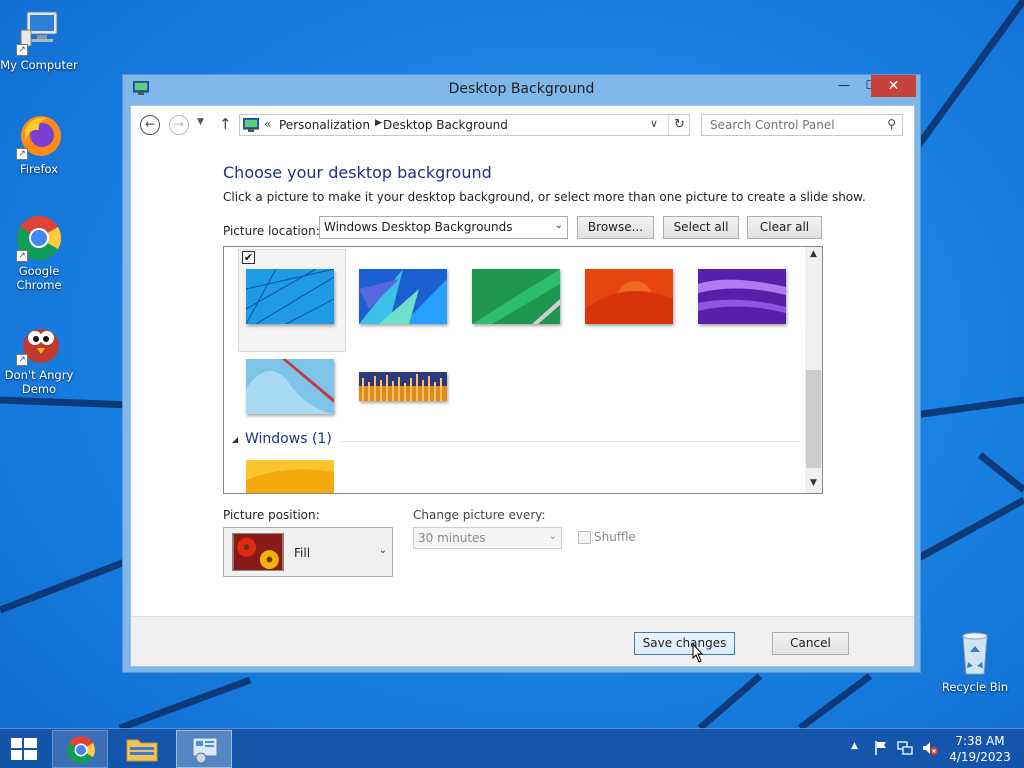 This screenshot has height=768, width=1024. I want to click on windows-logo-icon, so click(24, 749).